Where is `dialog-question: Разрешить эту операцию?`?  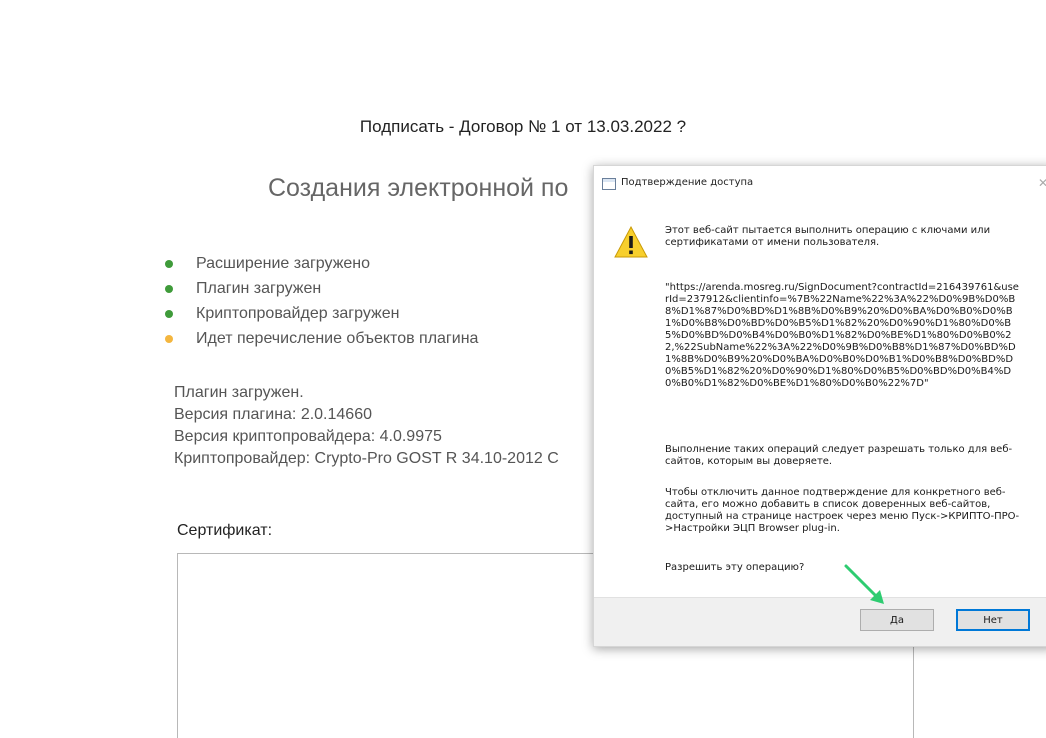 dialog-question: Разрешить эту операцию? is located at coordinates (735, 567).